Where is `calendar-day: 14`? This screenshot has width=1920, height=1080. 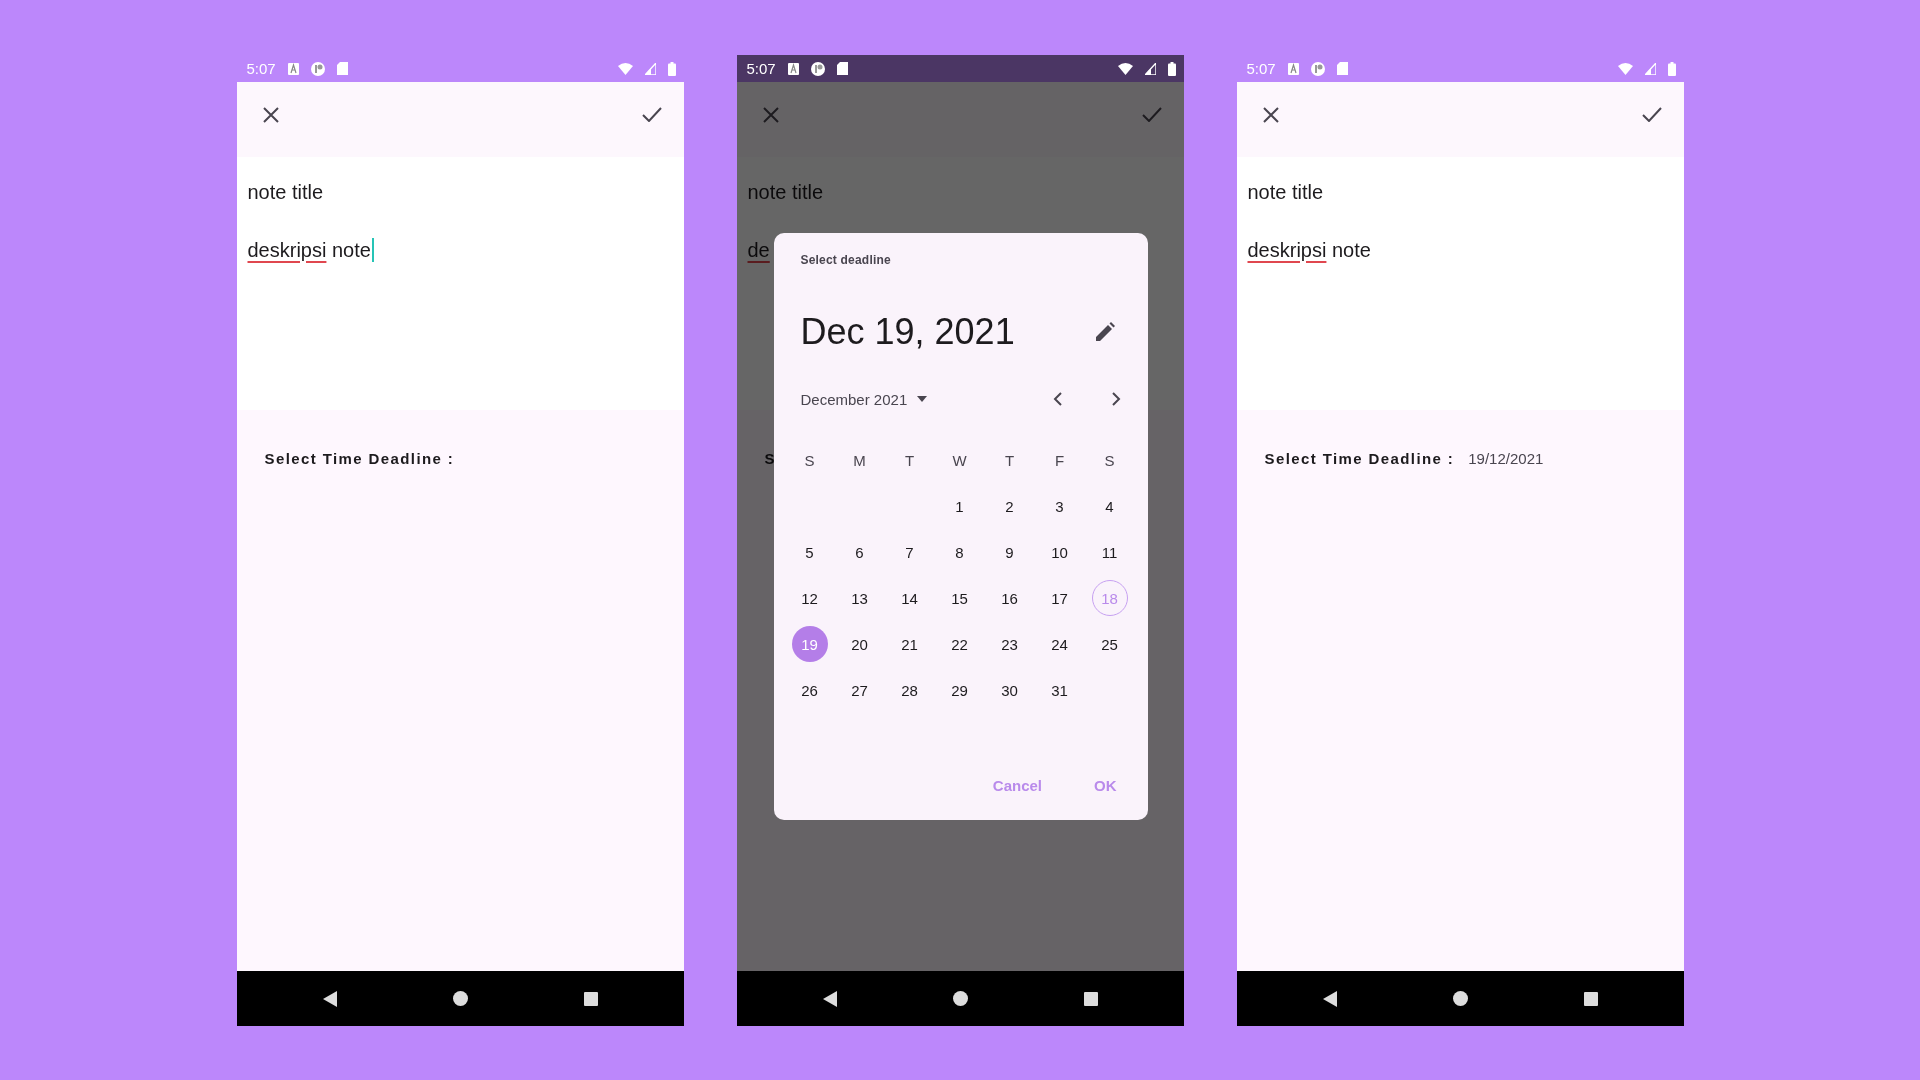
calendar-day: 14 is located at coordinates (909, 598).